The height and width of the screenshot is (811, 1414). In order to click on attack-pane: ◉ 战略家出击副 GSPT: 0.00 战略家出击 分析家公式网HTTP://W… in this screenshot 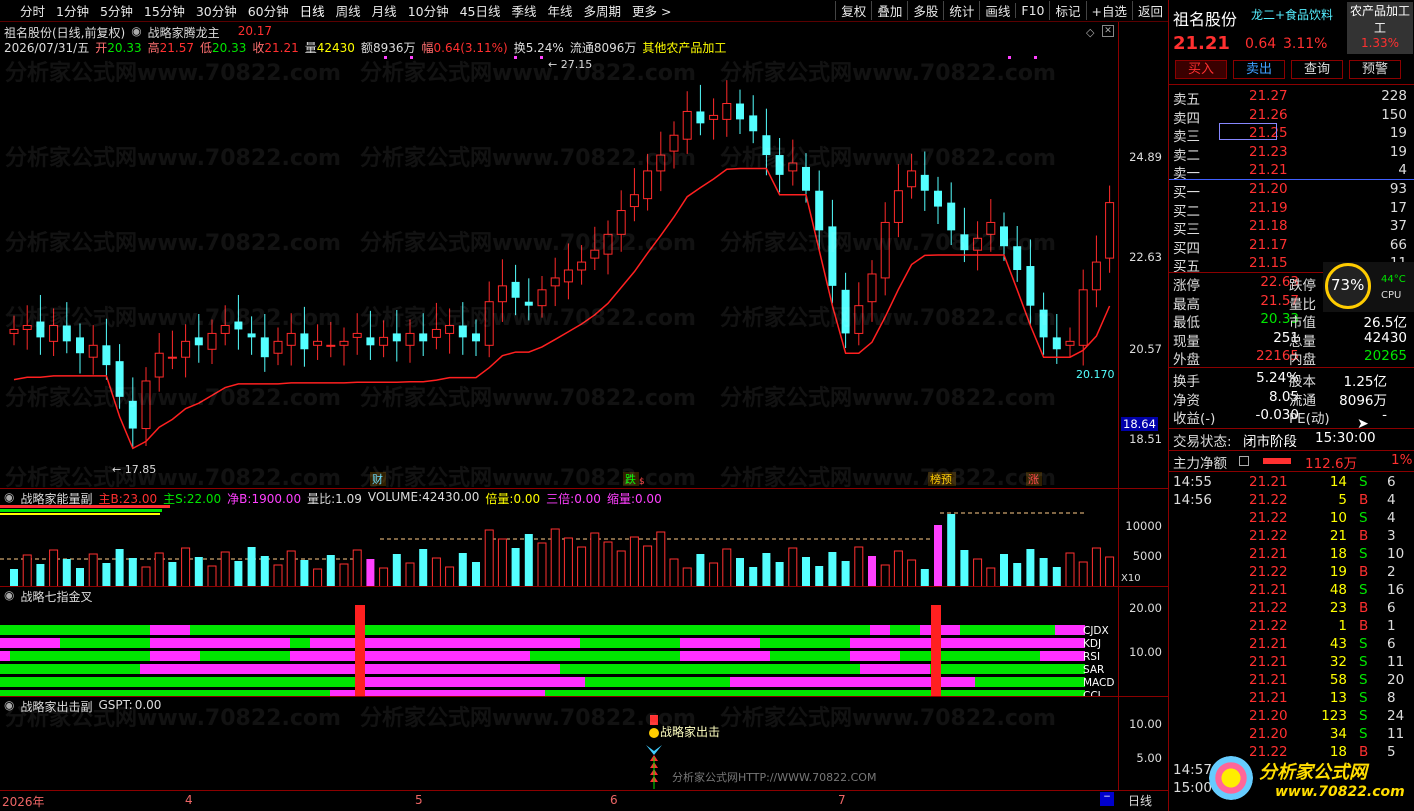, I will do `click(584, 746)`.